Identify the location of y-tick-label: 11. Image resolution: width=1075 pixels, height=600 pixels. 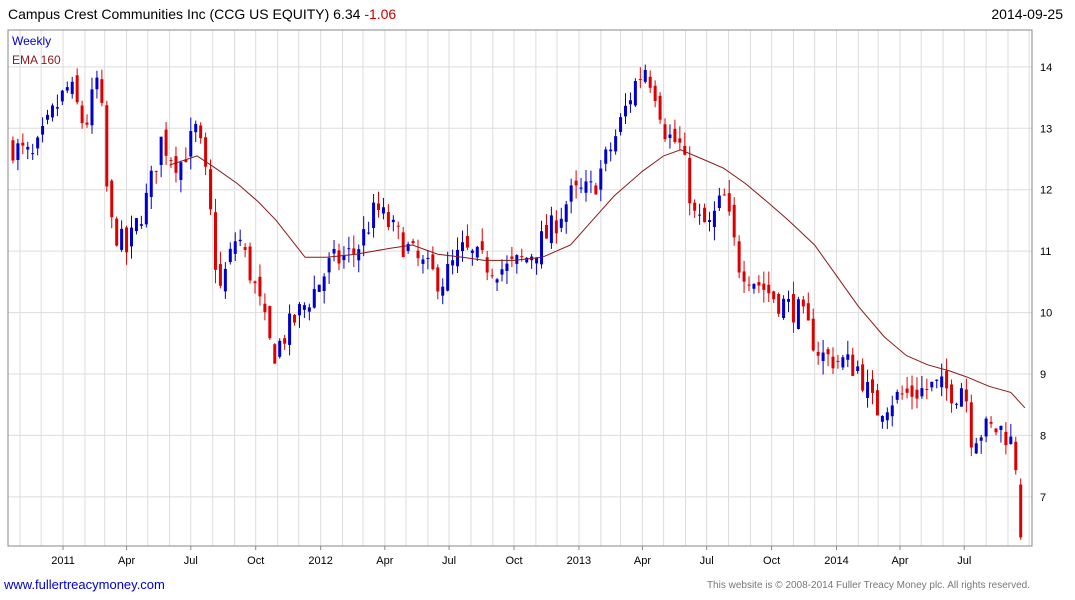
(1045, 252).